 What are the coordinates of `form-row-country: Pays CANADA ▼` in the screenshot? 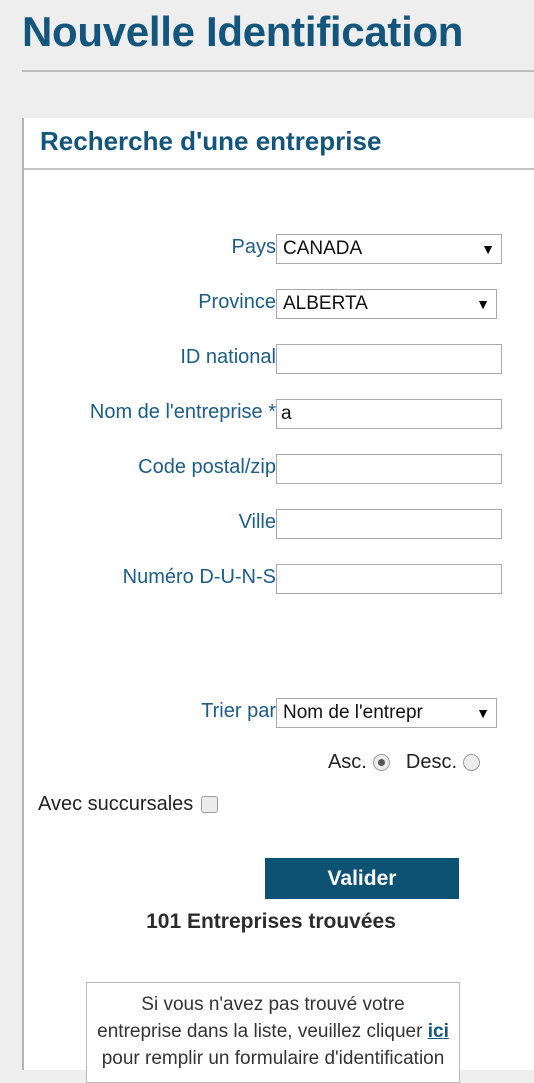 It's located at (279, 249).